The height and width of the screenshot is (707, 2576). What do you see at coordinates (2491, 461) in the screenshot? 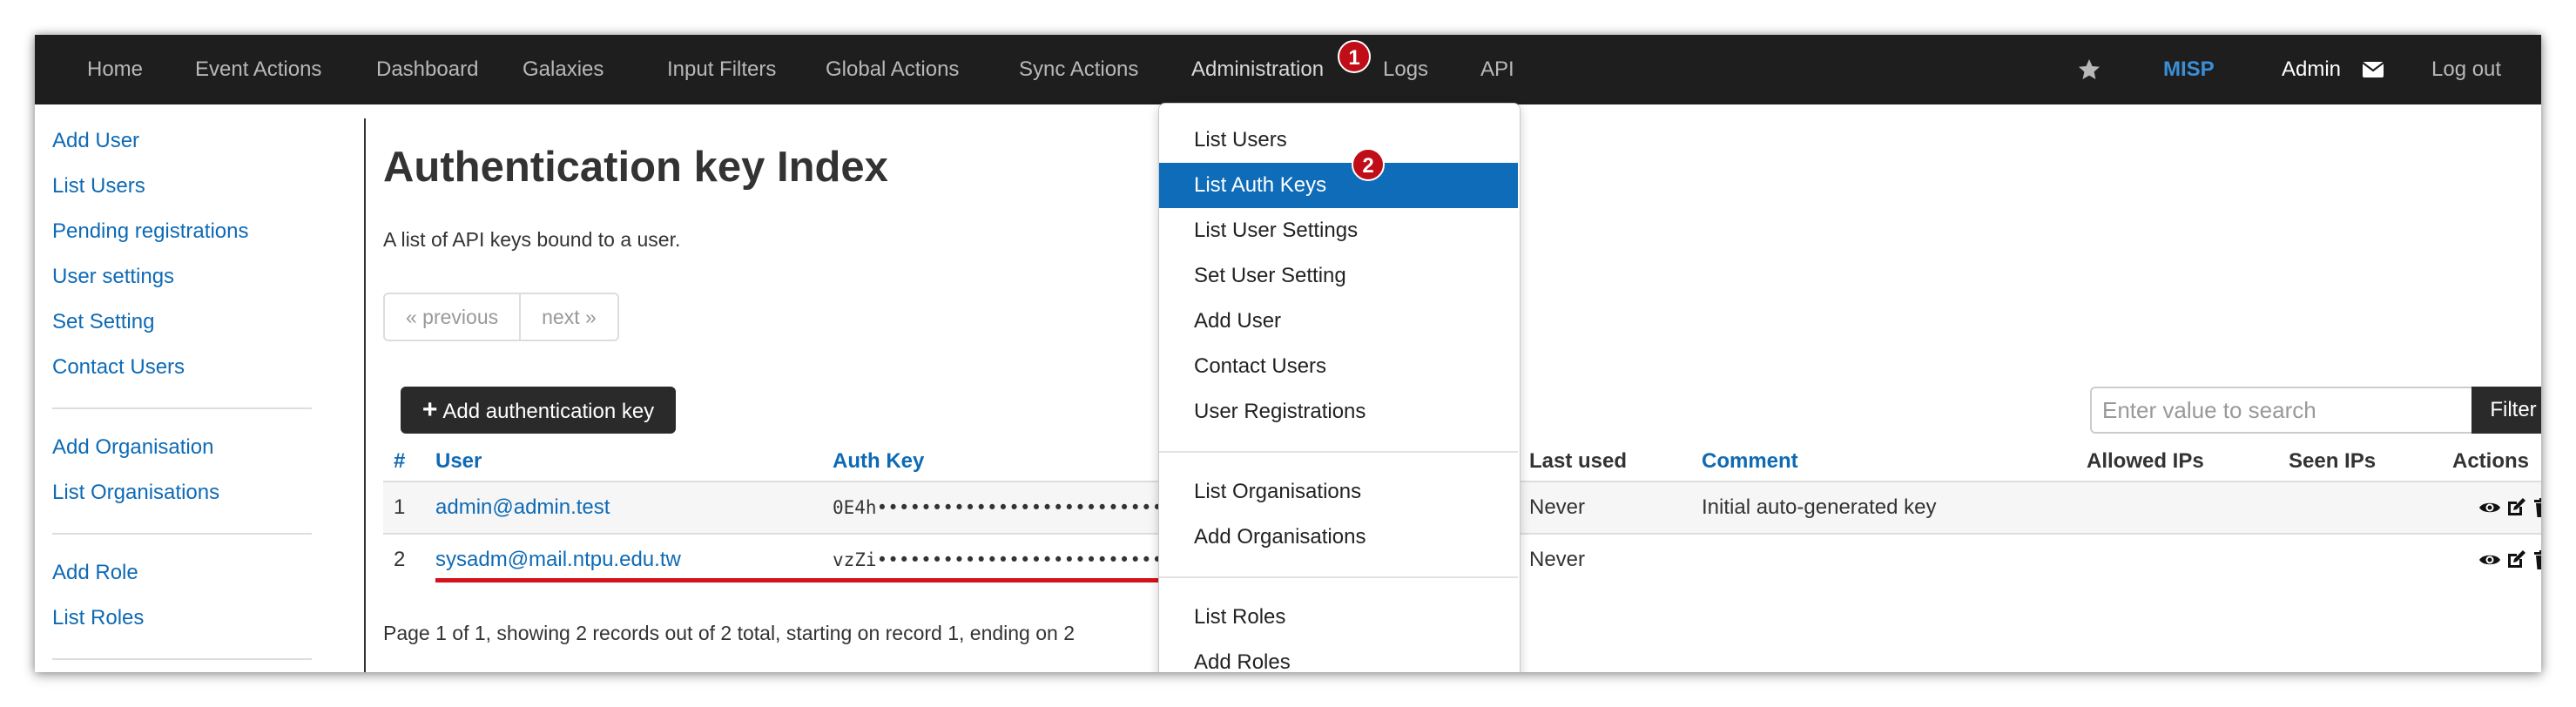
I see `column-header-actions: Actions` at bounding box center [2491, 461].